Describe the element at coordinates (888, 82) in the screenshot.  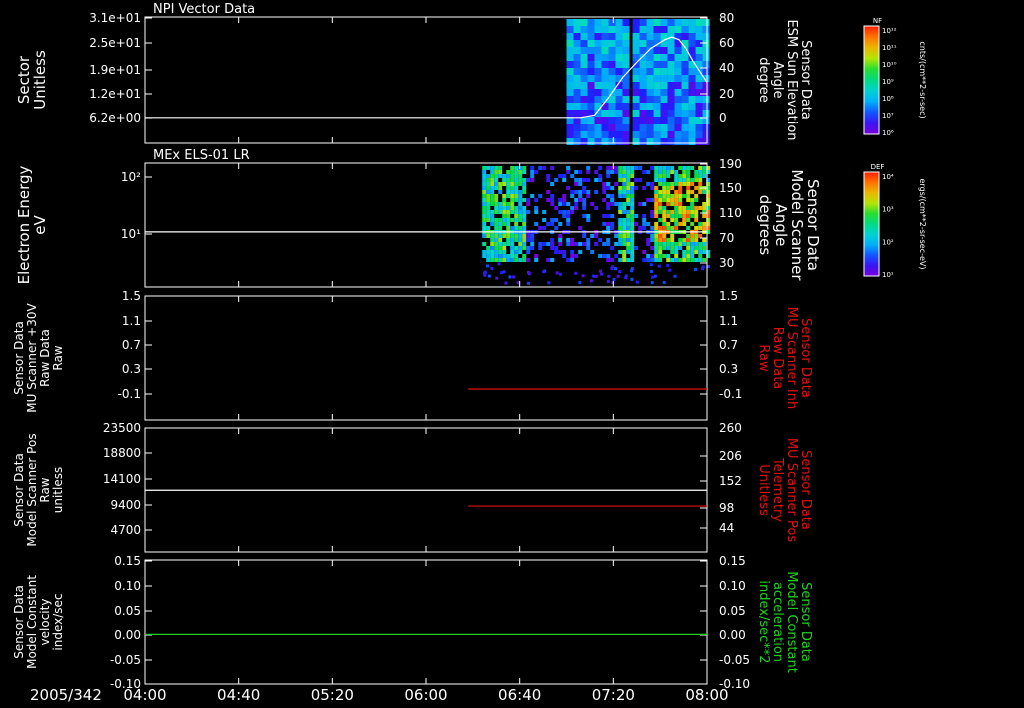
I see `colorbar-tick-label: 10⁹` at that location.